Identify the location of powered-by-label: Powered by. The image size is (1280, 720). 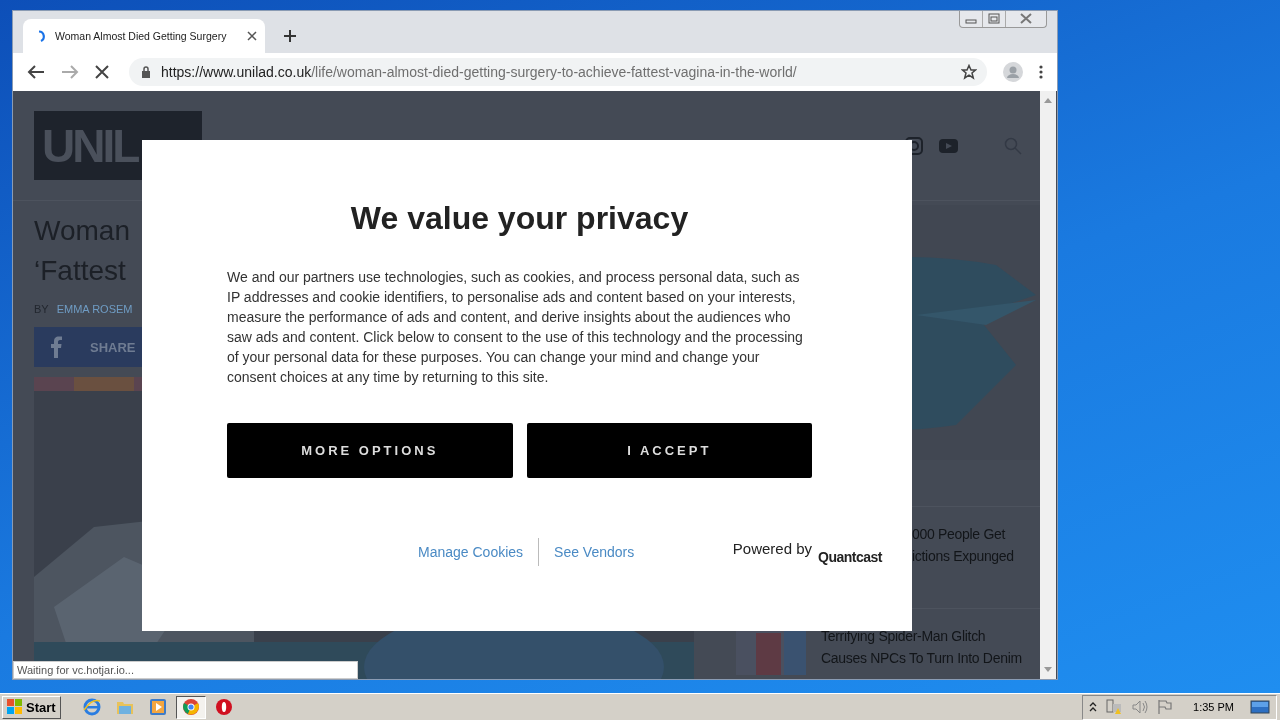
(772, 548).